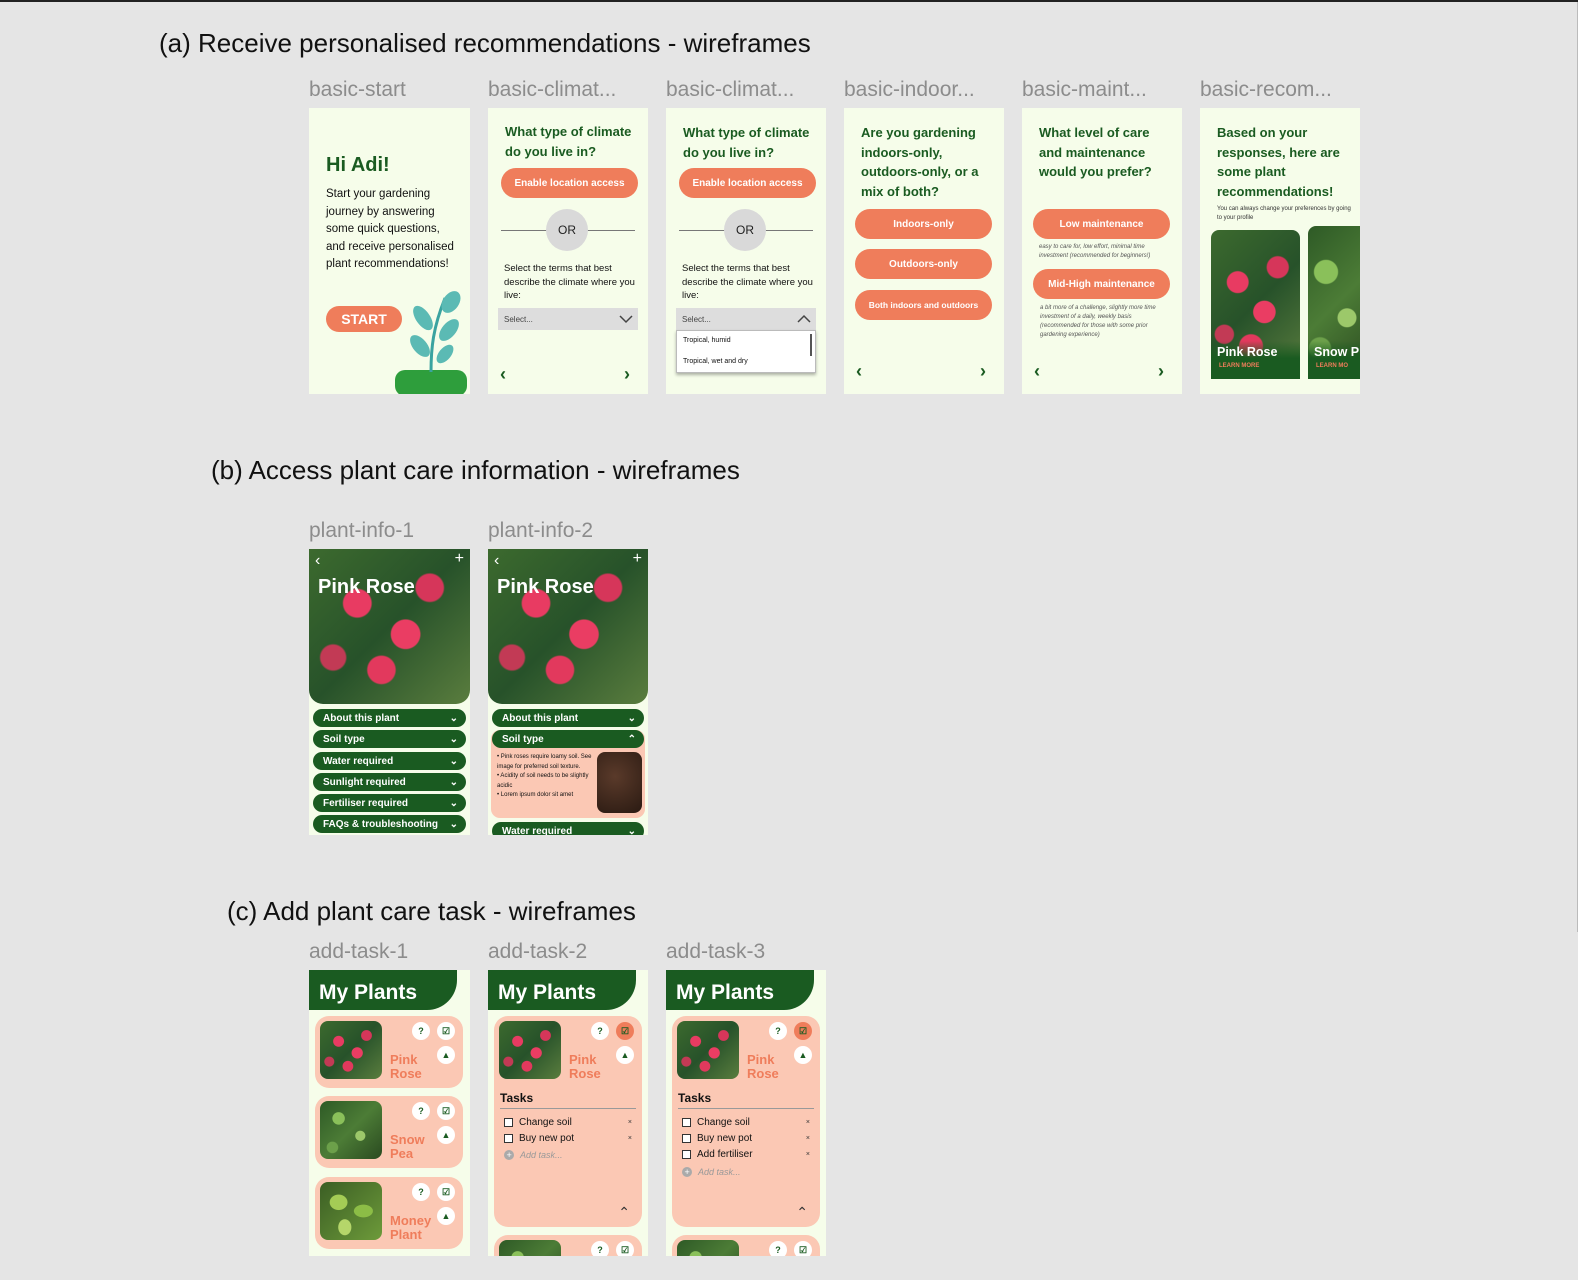  What do you see at coordinates (717, 1154) in the screenshot?
I see `task-item: Add fertiliser` at bounding box center [717, 1154].